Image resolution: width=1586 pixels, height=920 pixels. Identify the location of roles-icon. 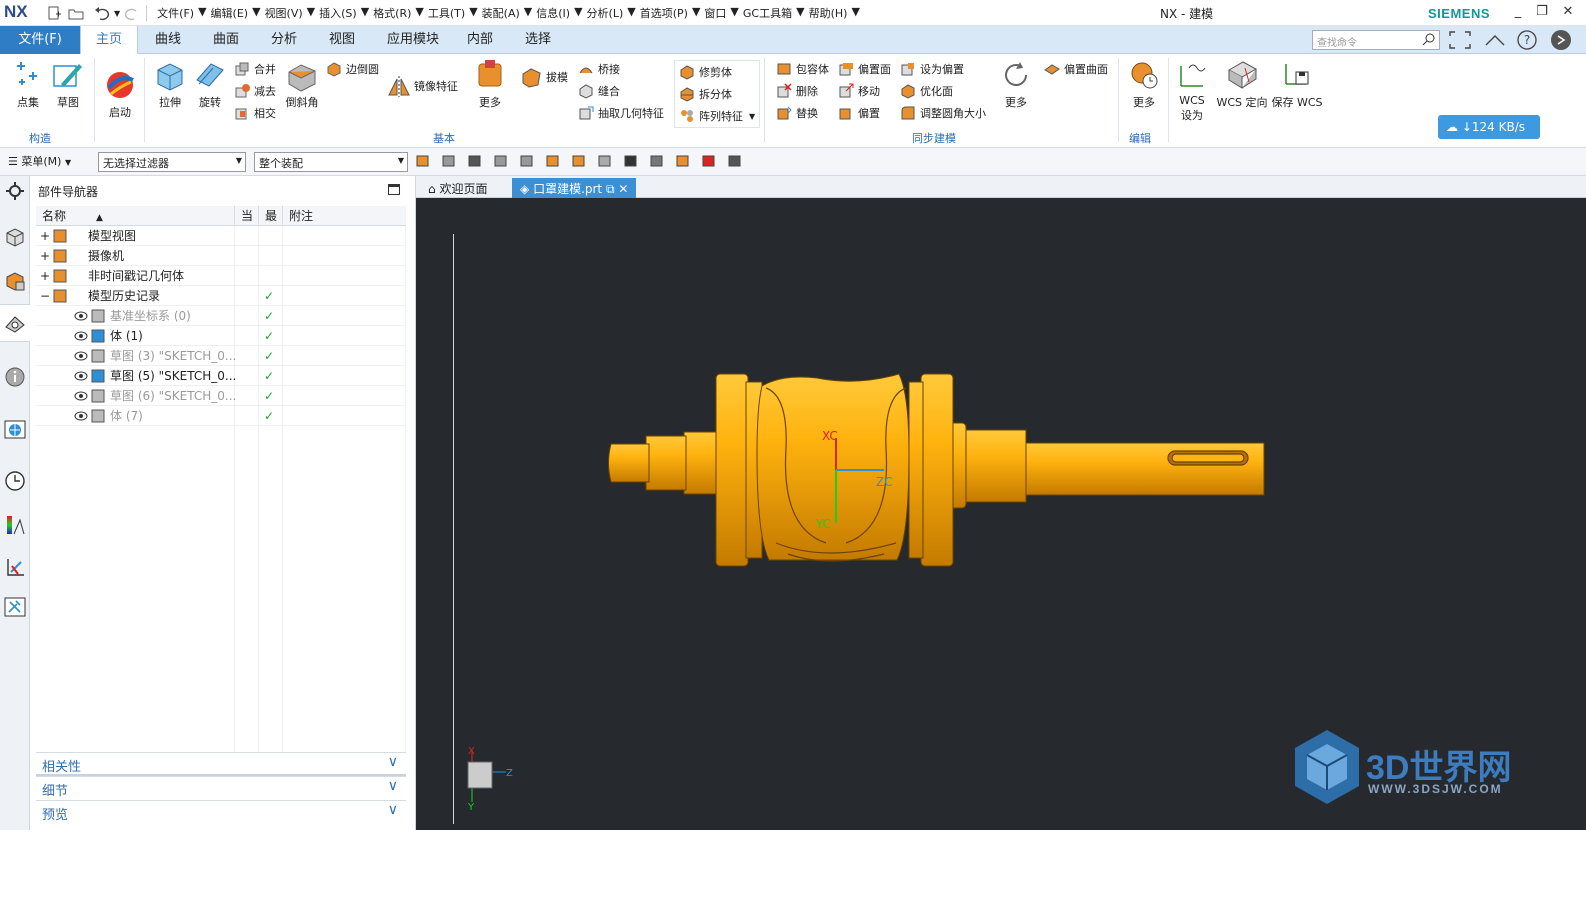
(15, 607).